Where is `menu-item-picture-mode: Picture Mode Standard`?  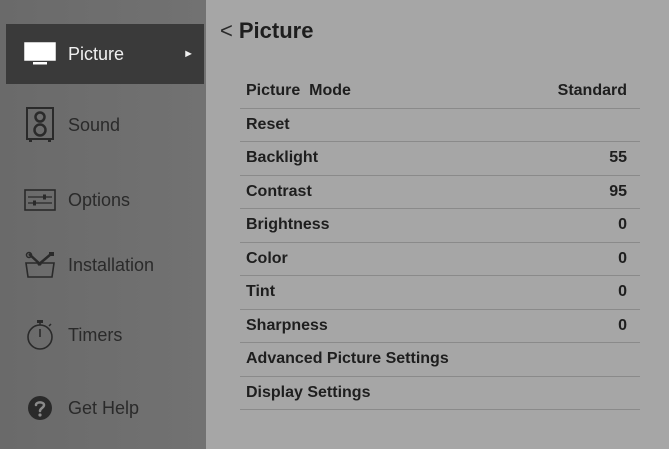 menu-item-picture-mode: Picture Mode Standard is located at coordinates (440, 92).